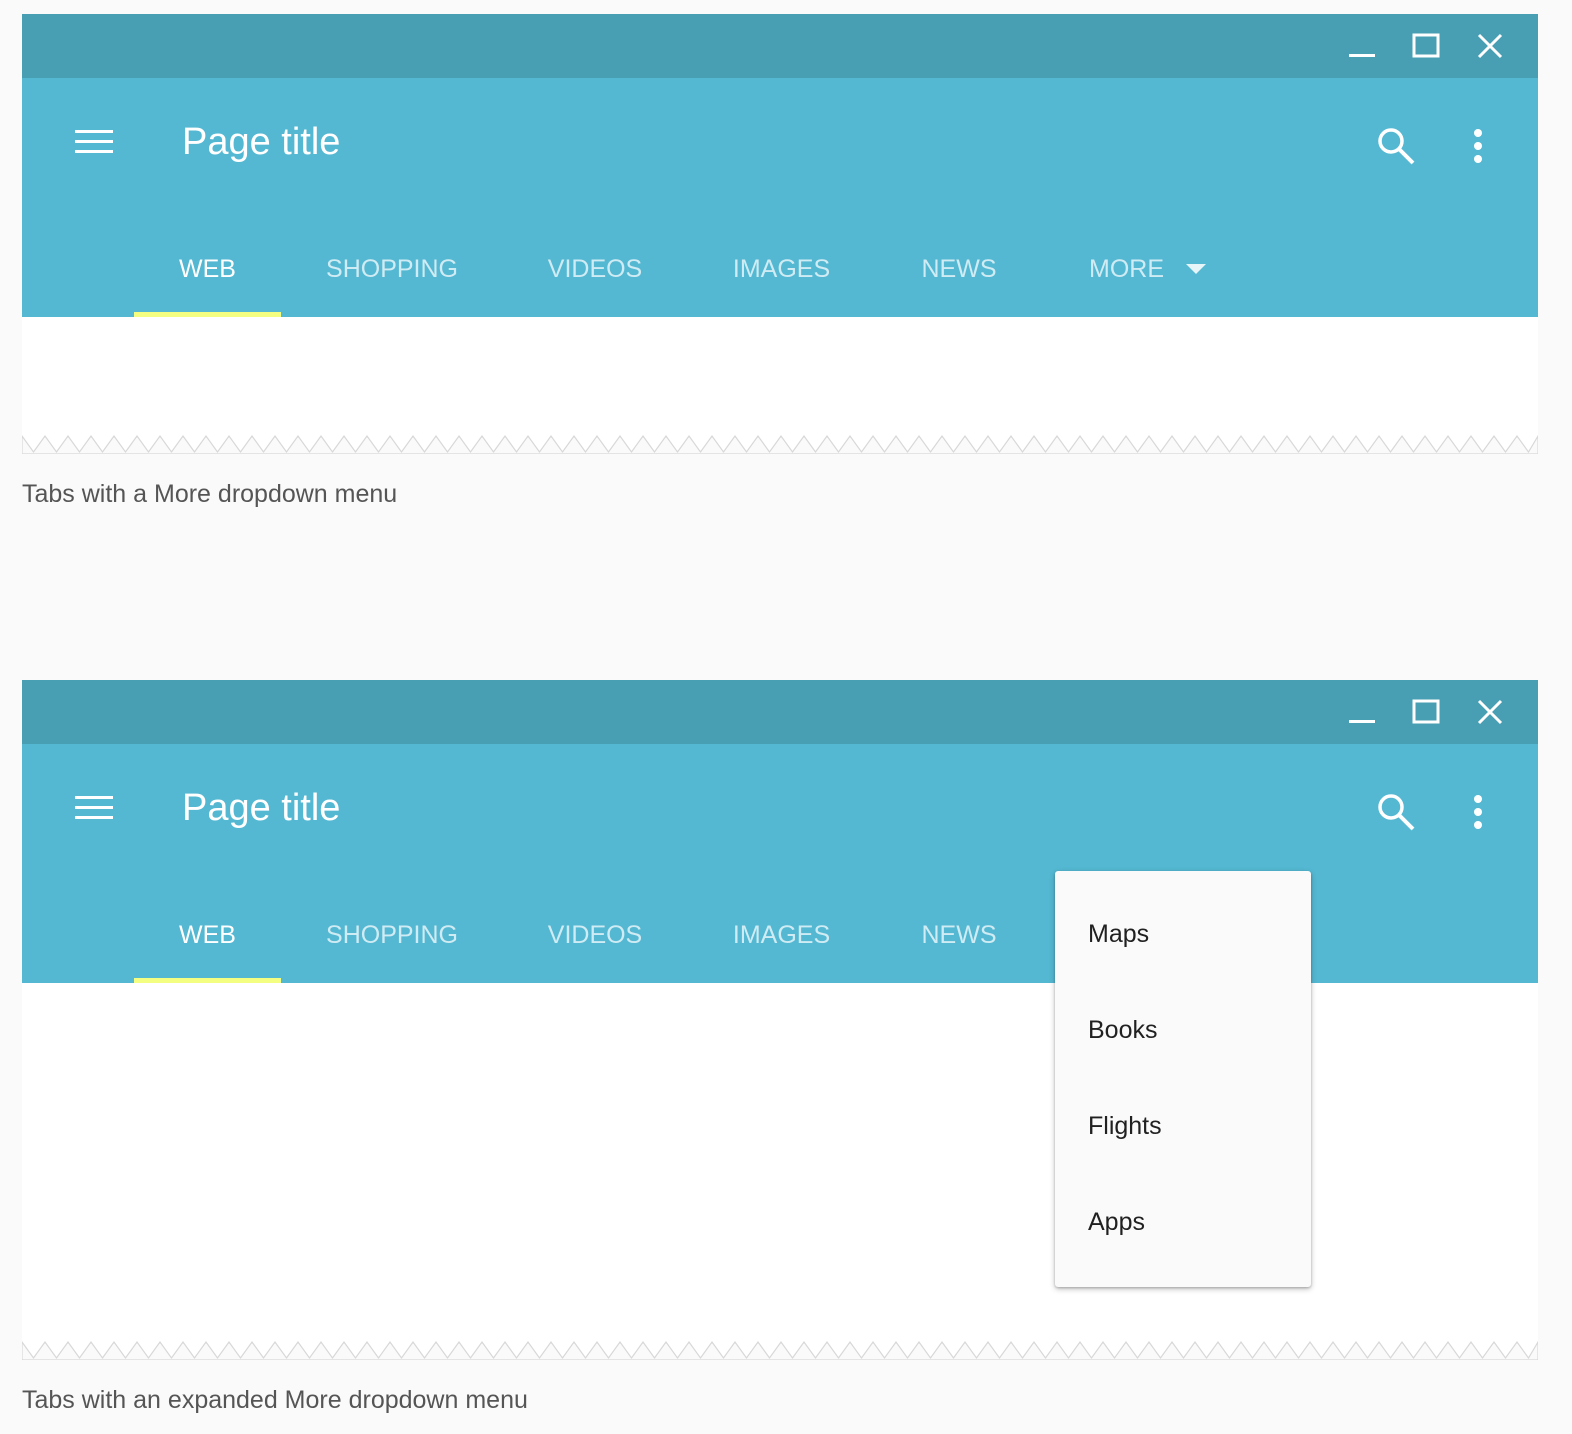 The height and width of the screenshot is (1434, 1572). Describe the element at coordinates (1123, 1029) in the screenshot. I see `menu-item-label: Books` at that location.